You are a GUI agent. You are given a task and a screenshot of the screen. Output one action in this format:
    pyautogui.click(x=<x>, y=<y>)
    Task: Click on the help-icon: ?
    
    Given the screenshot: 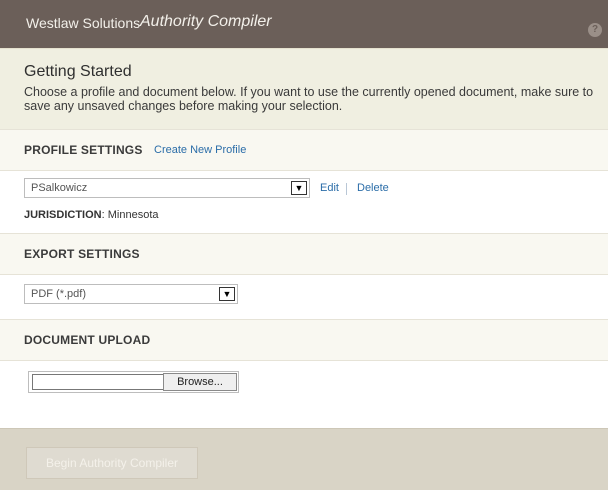 What is the action you would take?
    pyautogui.click(x=595, y=30)
    